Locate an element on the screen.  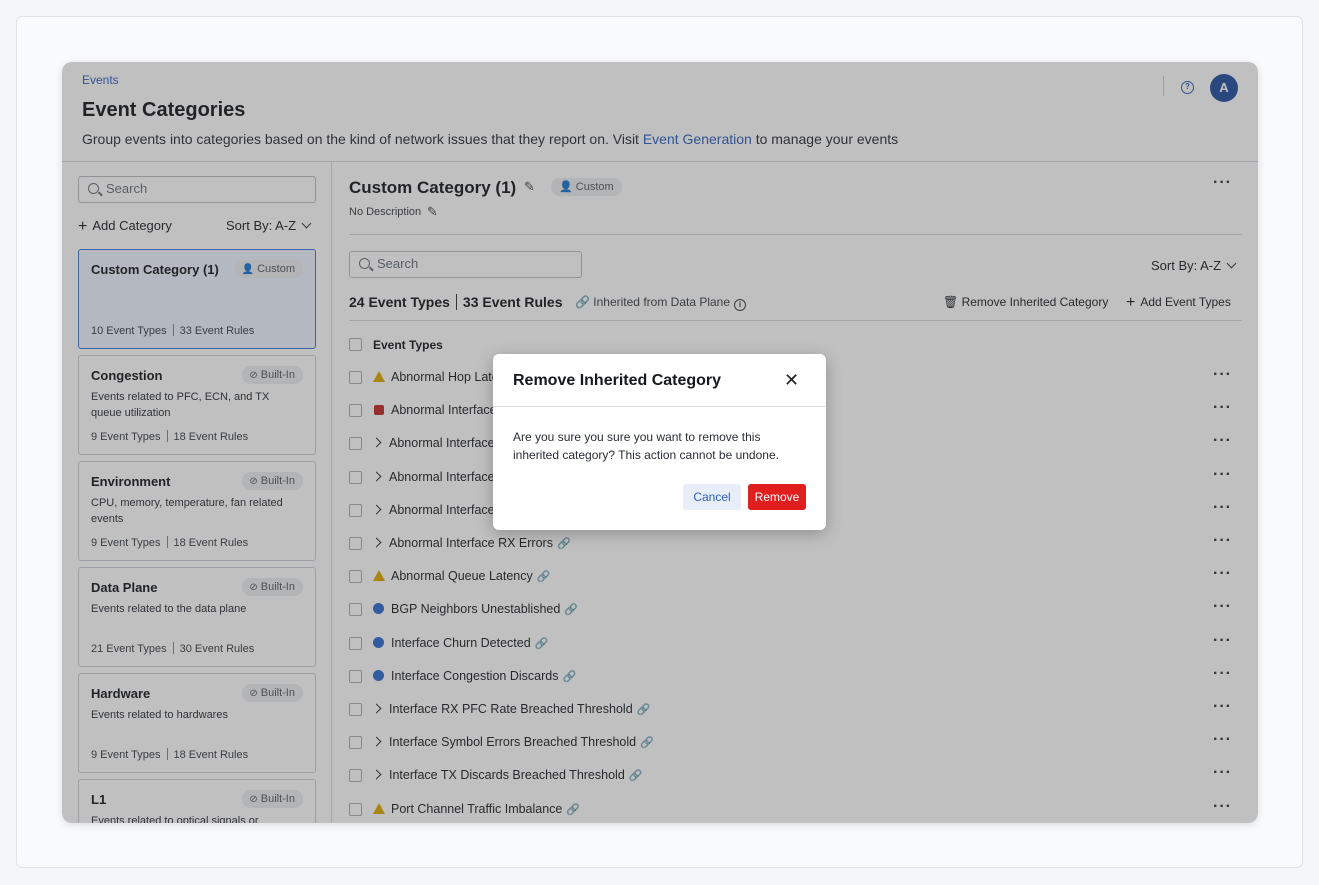
dialog-divider is located at coordinates (659, 406).